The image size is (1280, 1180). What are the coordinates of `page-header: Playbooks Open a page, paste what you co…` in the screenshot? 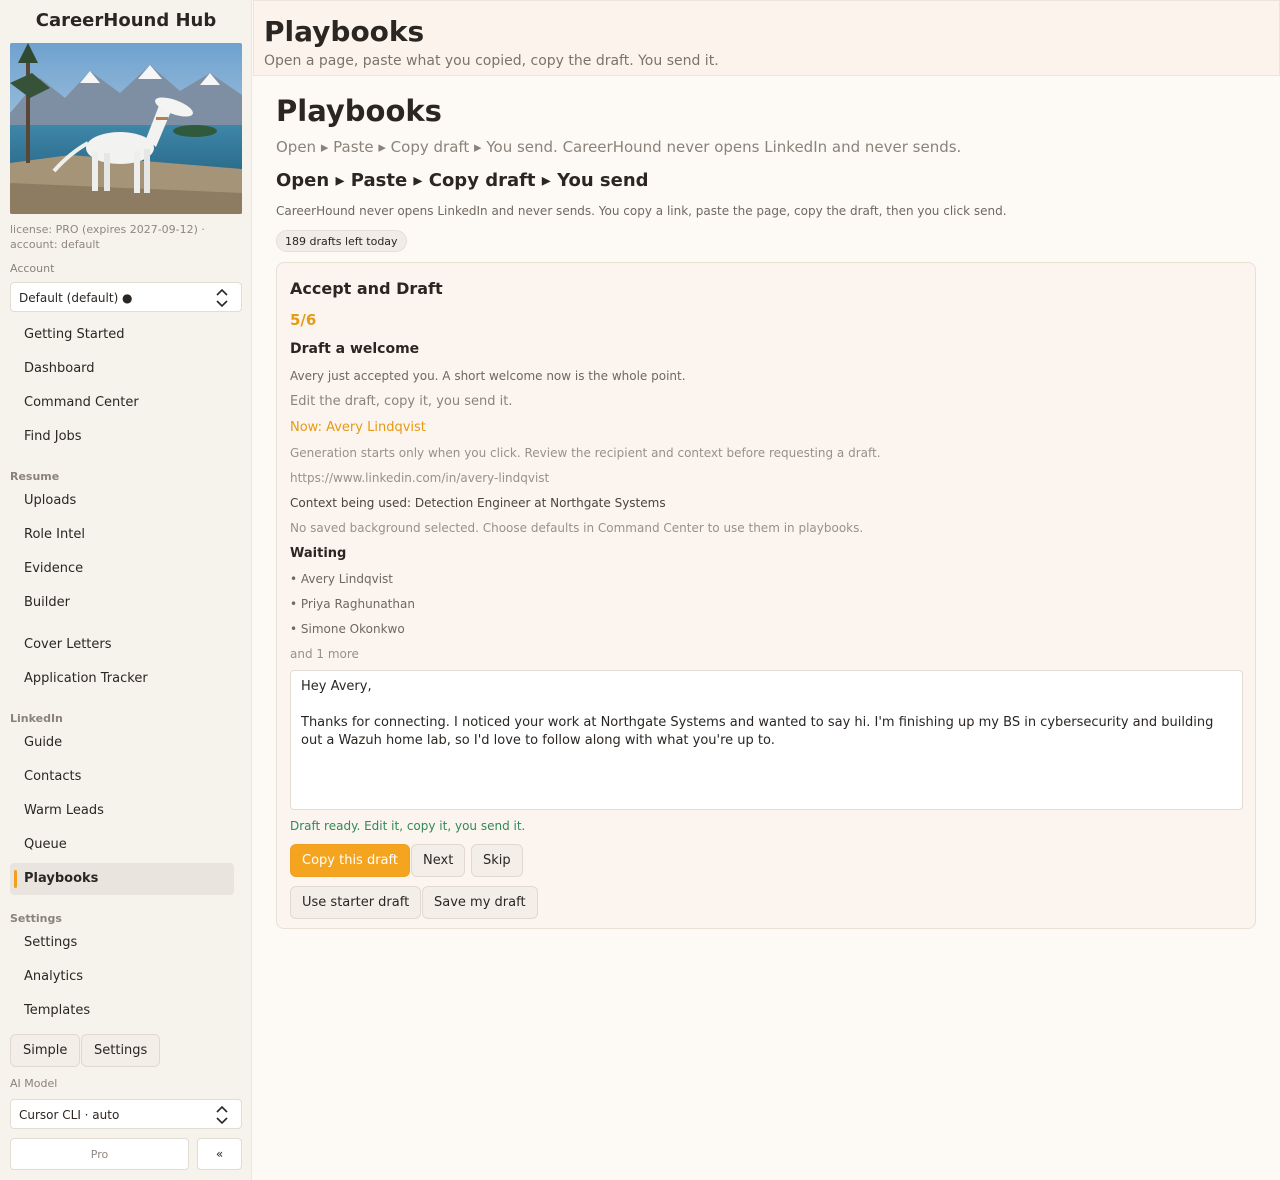 It's located at (766, 38).